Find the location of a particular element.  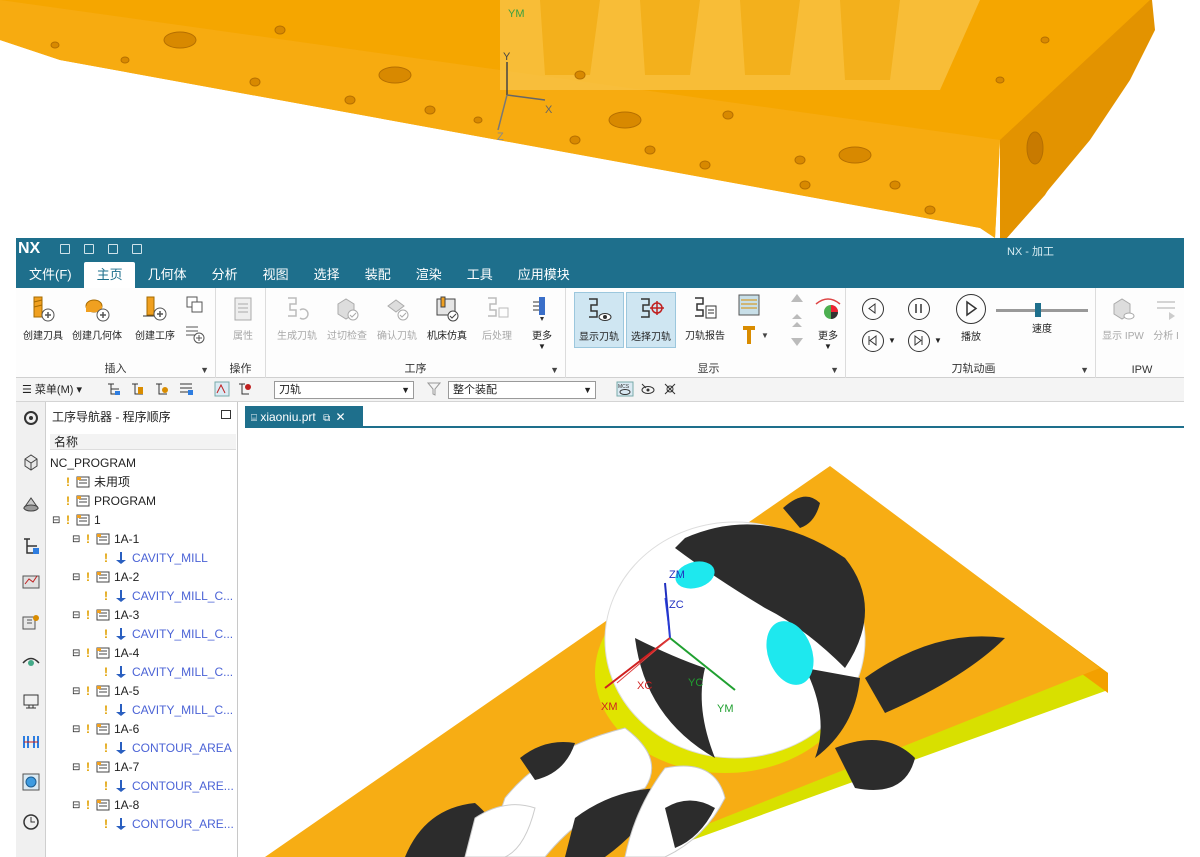

menu-tab-tools: 工具 is located at coordinates (479, 275).